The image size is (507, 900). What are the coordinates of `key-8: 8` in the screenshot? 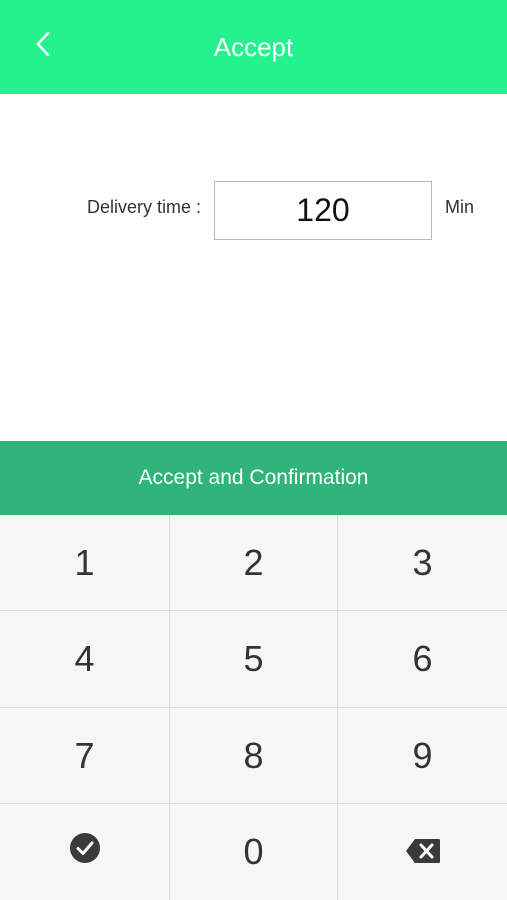 It's located at (254, 756).